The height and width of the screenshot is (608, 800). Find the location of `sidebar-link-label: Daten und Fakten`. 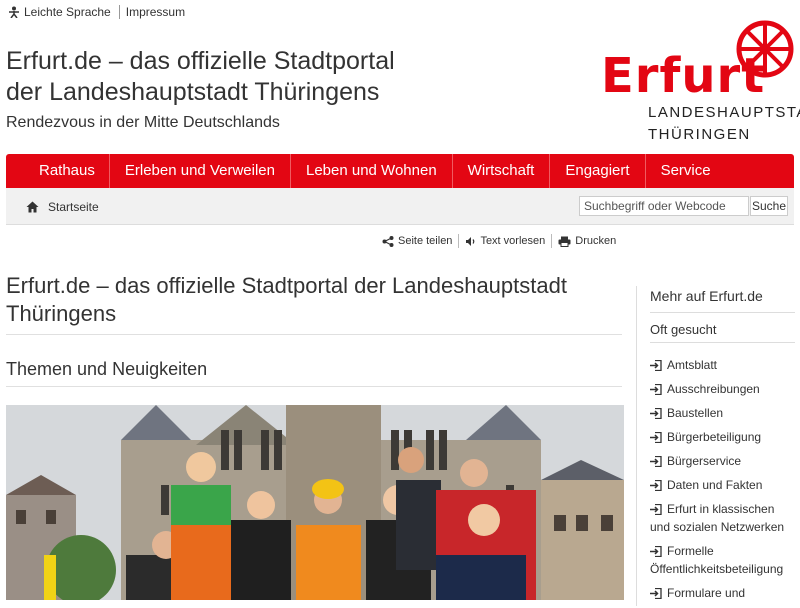

sidebar-link-label: Daten und Fakten is located at coordinates (715, 485).